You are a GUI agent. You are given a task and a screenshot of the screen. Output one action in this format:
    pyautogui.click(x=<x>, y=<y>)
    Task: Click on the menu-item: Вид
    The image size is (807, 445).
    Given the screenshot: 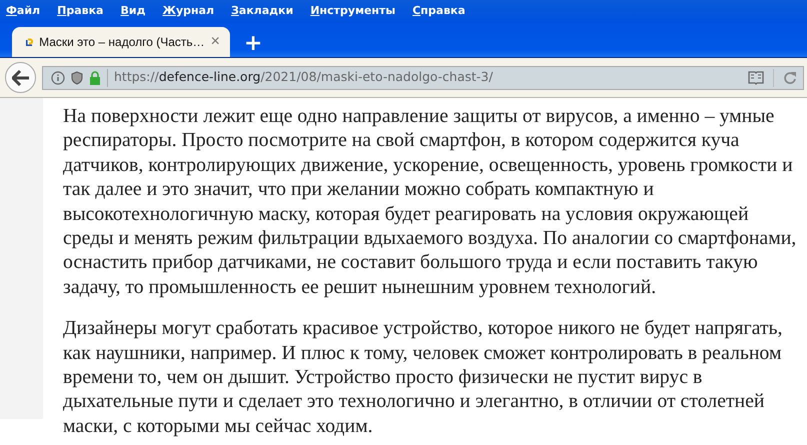 What is the action you would take?
    pyautogui.click(x=133, y=11)
    